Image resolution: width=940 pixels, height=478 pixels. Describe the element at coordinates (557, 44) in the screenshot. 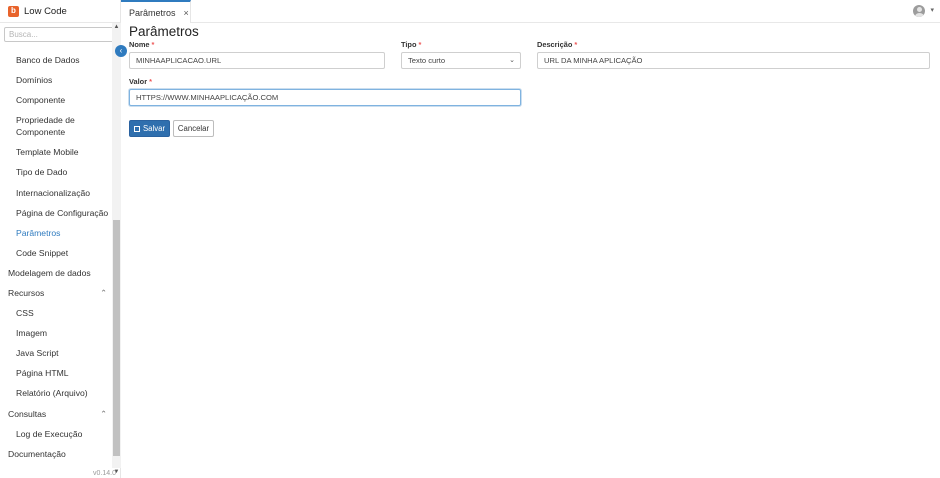

I see `descricao-label: Descrição *` at that location.